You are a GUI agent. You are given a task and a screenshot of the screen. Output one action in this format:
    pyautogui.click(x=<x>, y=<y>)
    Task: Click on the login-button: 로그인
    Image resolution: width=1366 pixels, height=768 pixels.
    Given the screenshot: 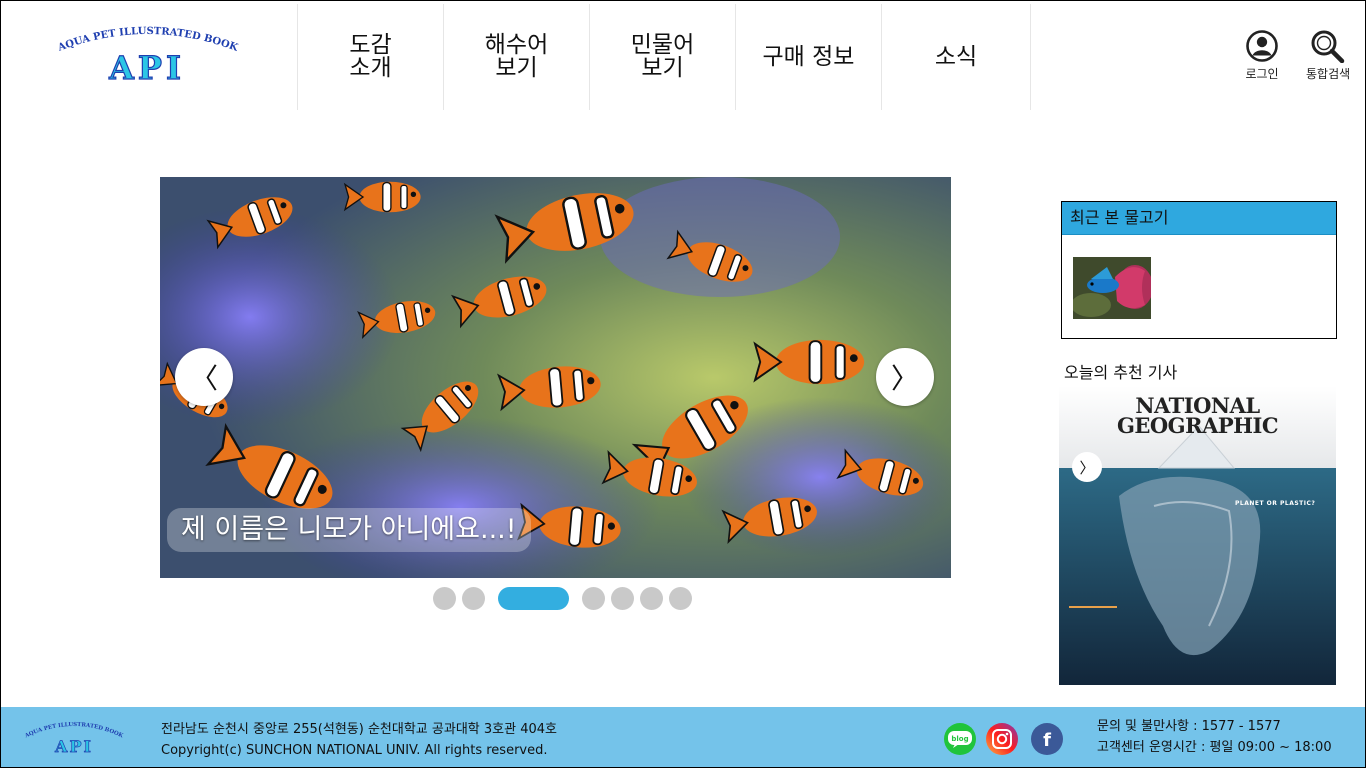 What is the action you would take?
    pyautogui.click(x=1262, y=55)
    